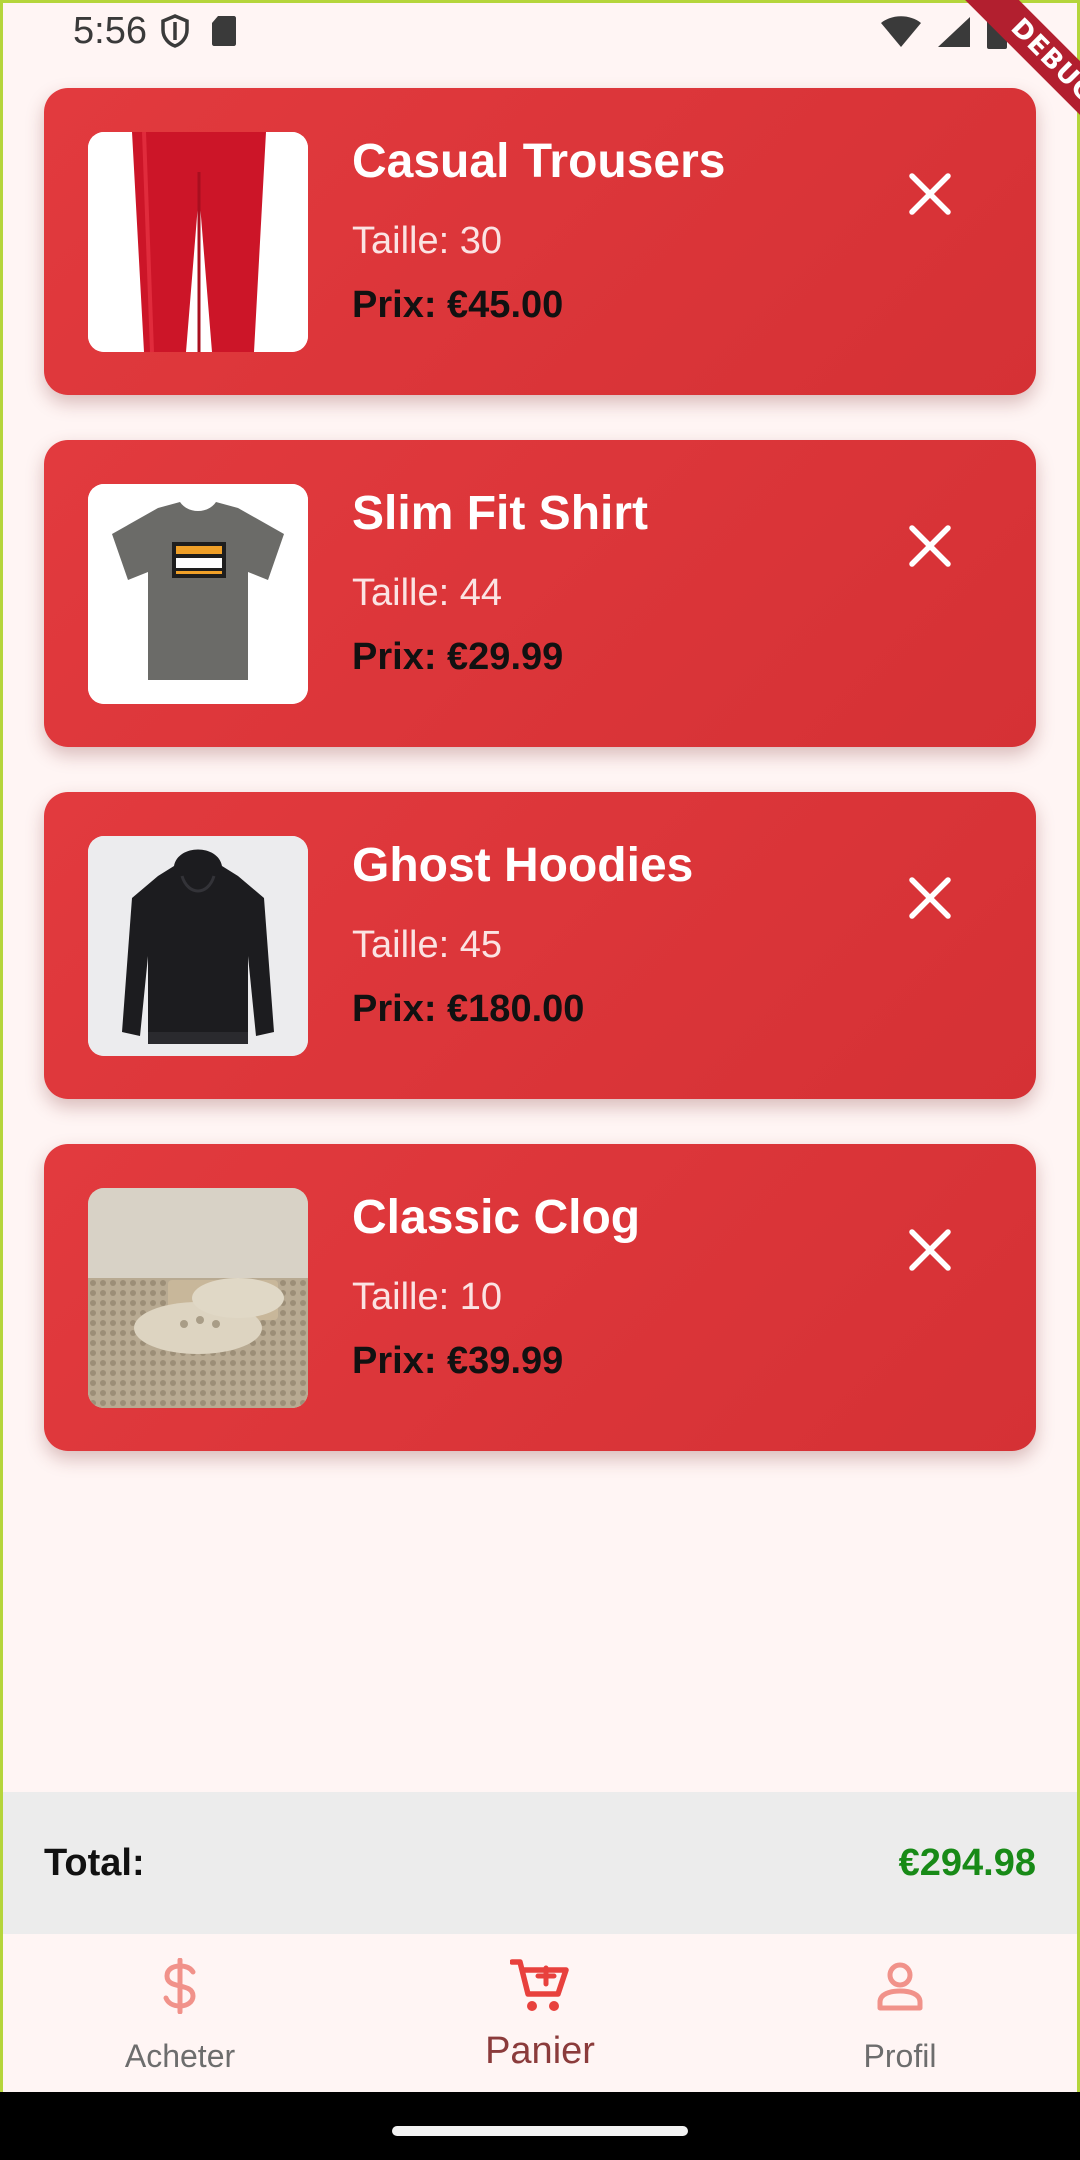  Describe the element at coordinates (468, 1009) in the screenshot. I see `item-price: Prix: €180.00` at that location.